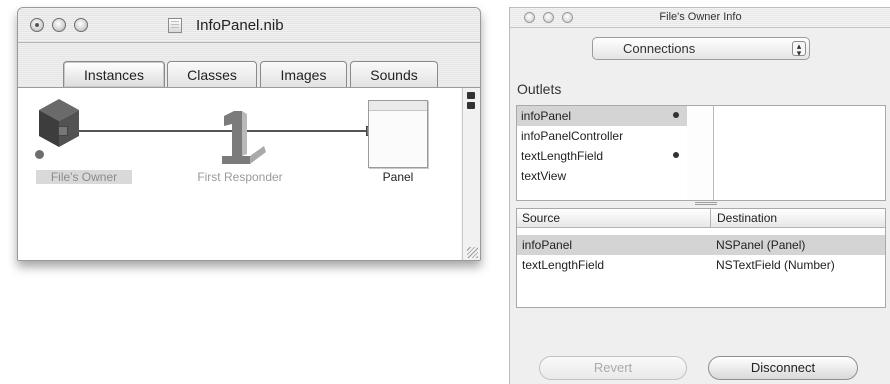  I want to click on popup-arrows-icon: ▴ ▾, so click(799, 49).